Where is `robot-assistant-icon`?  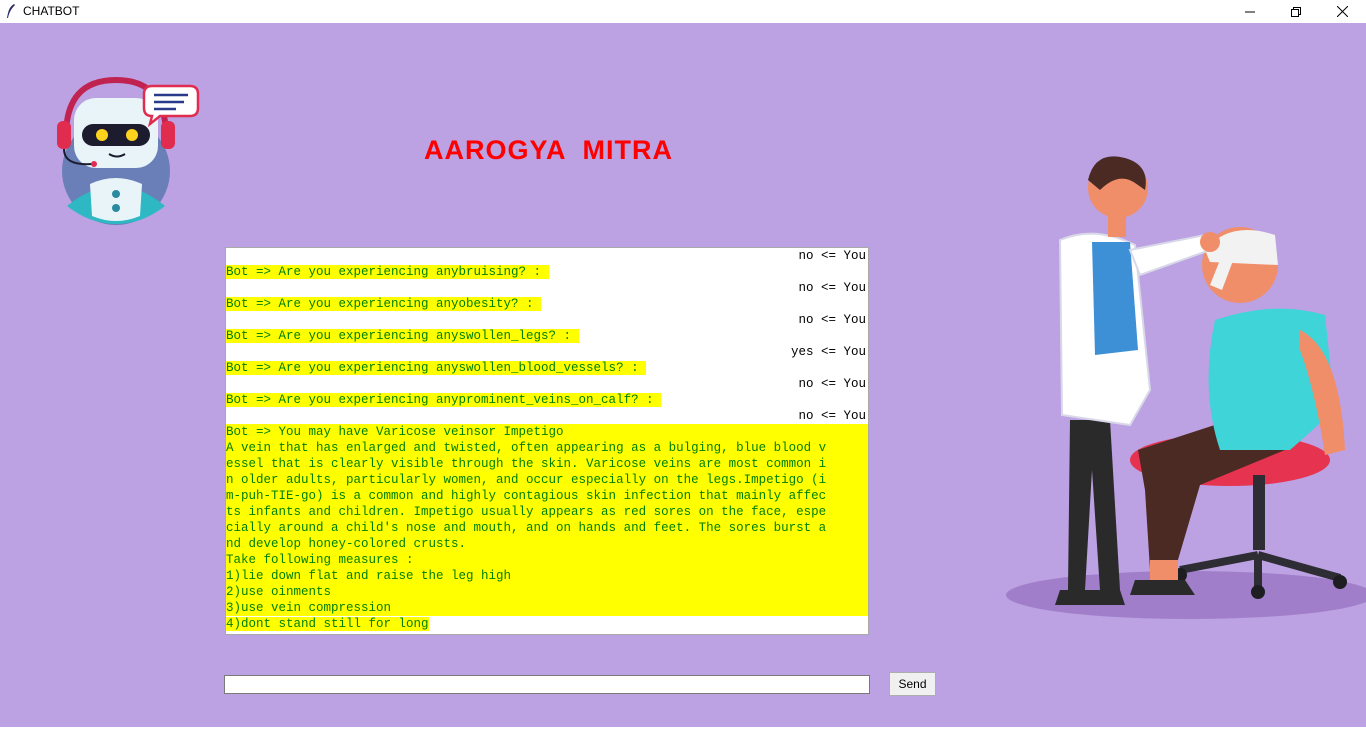
robot-assistant-icon is located at coordinates (128, 150).